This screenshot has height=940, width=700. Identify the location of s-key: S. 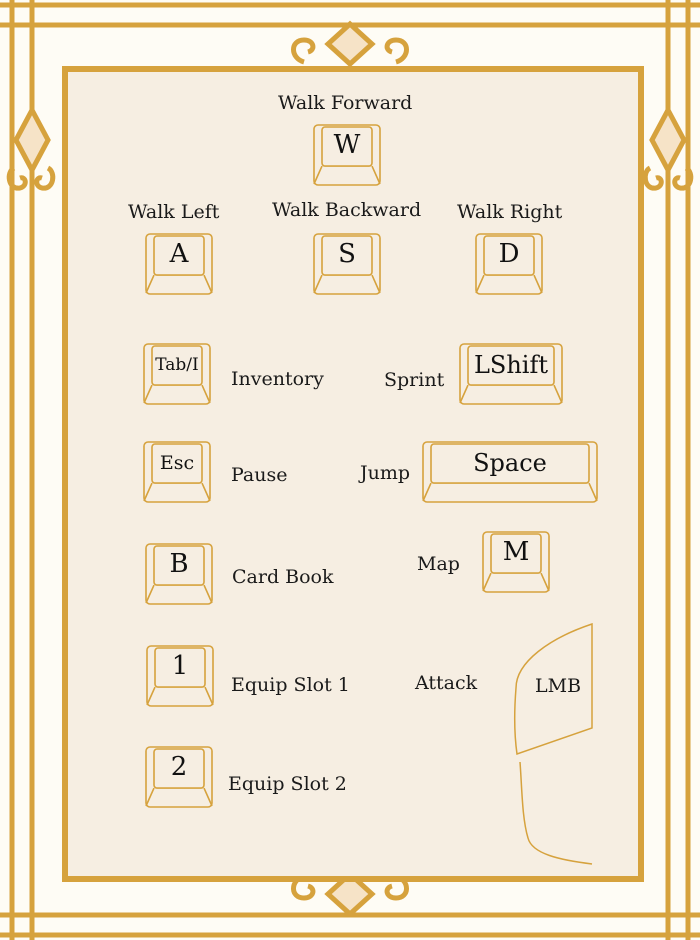
(347, 264).